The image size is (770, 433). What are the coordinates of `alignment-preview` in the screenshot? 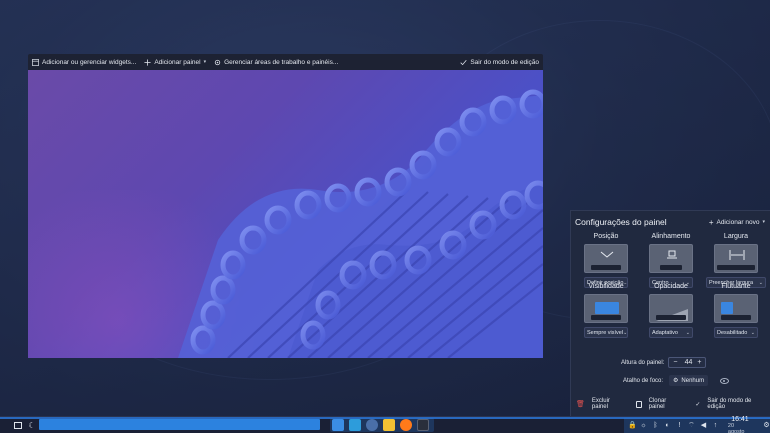 It's located at (671, 258).